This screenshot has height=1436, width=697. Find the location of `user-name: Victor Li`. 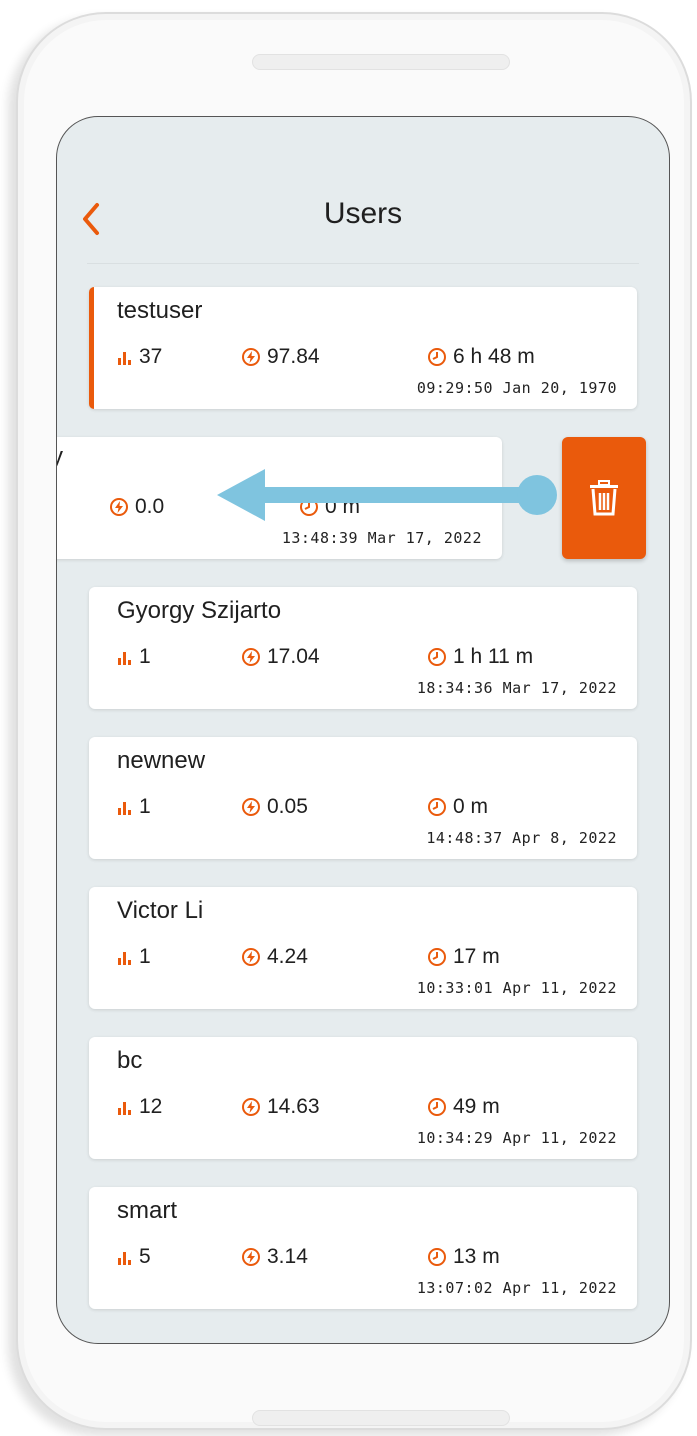

user-name: Victor Li is located at coordinates (160, 910).